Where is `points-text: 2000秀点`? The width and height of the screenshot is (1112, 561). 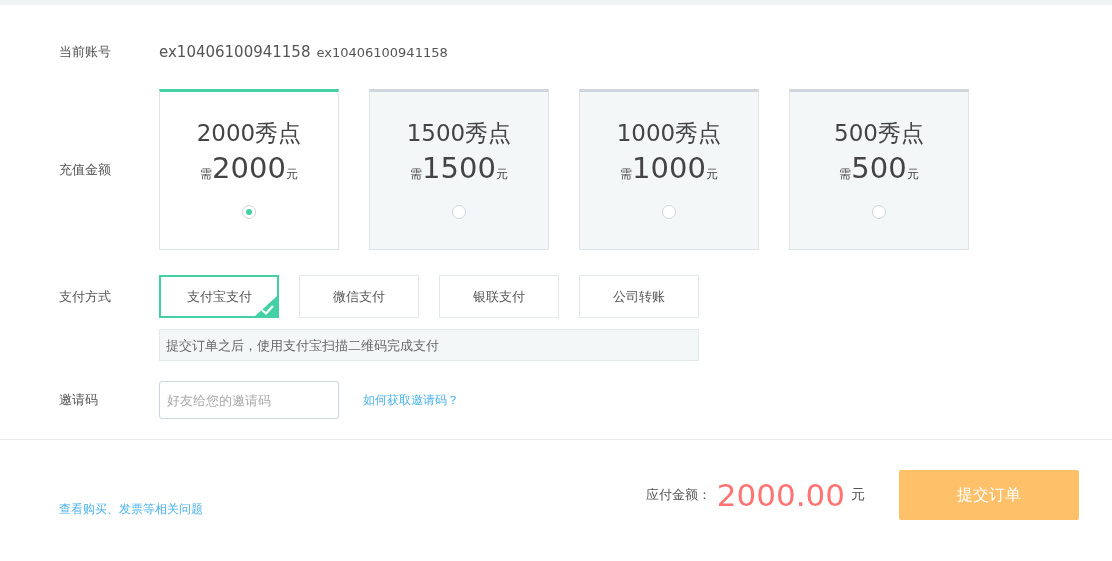
points-text: 2000秀点 is located at coordinates (249, 133).